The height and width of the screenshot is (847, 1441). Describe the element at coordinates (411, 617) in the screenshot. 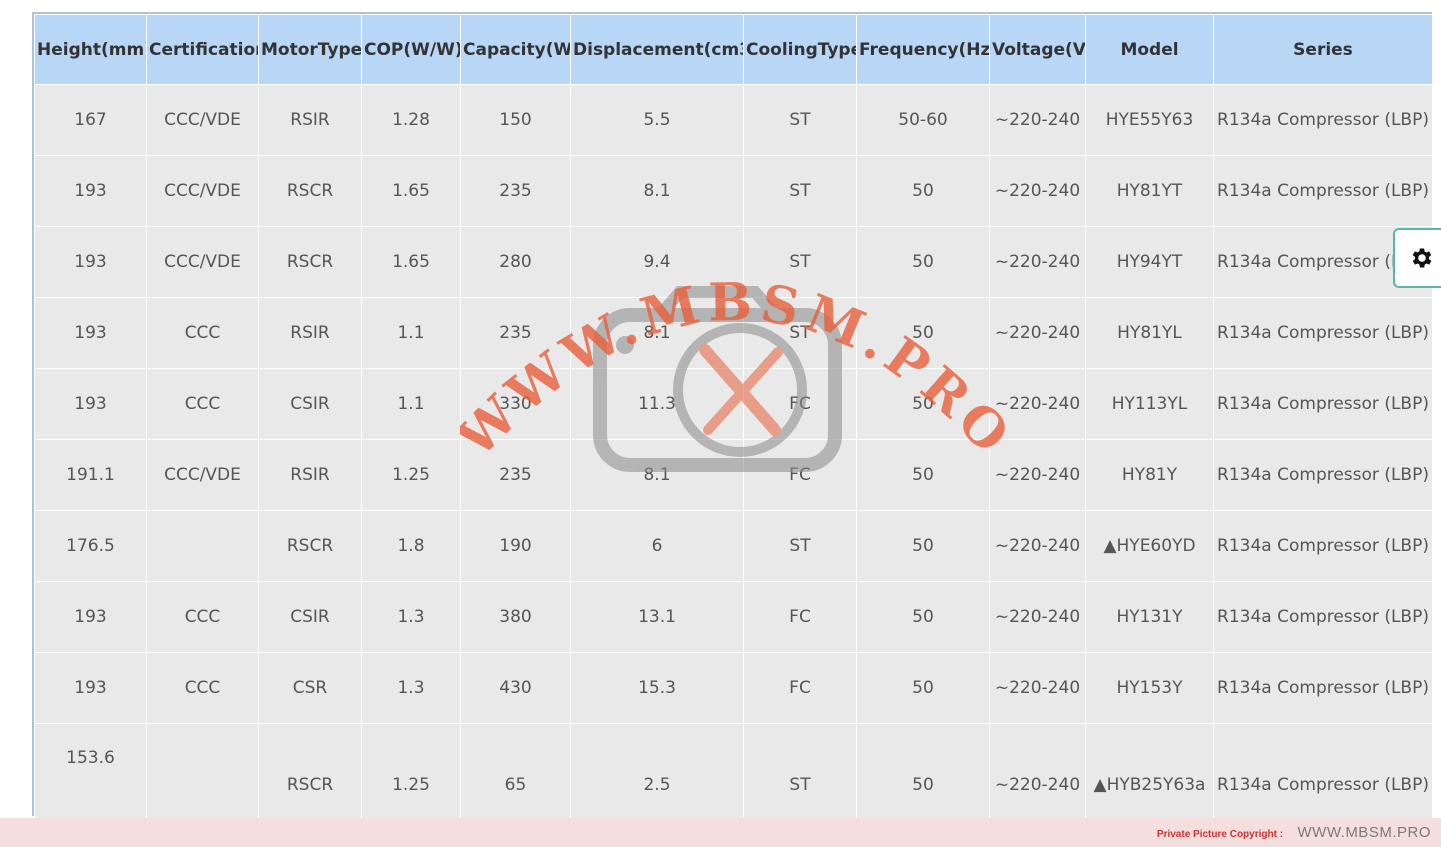

I see `cell-cop: 1.3` at that location.